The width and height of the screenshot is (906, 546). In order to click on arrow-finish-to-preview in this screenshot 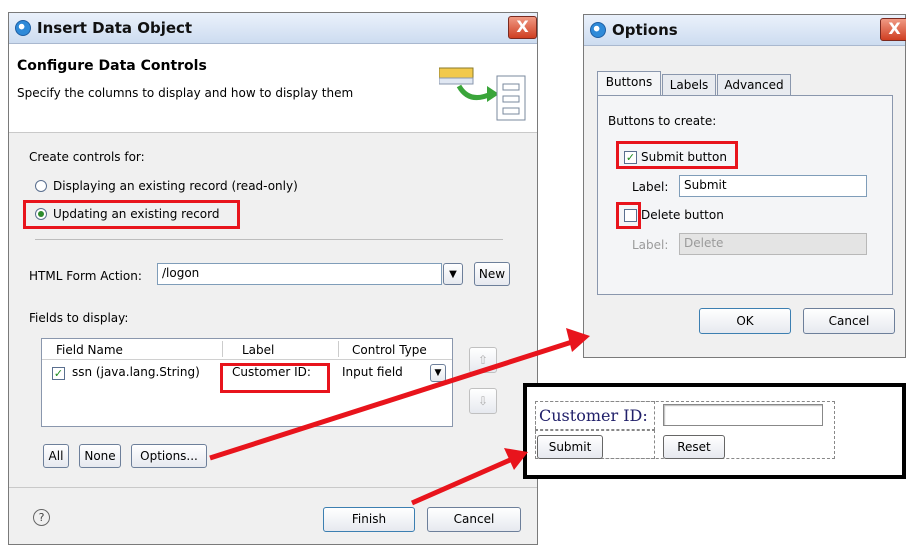, I will do `click(469, 477)`.